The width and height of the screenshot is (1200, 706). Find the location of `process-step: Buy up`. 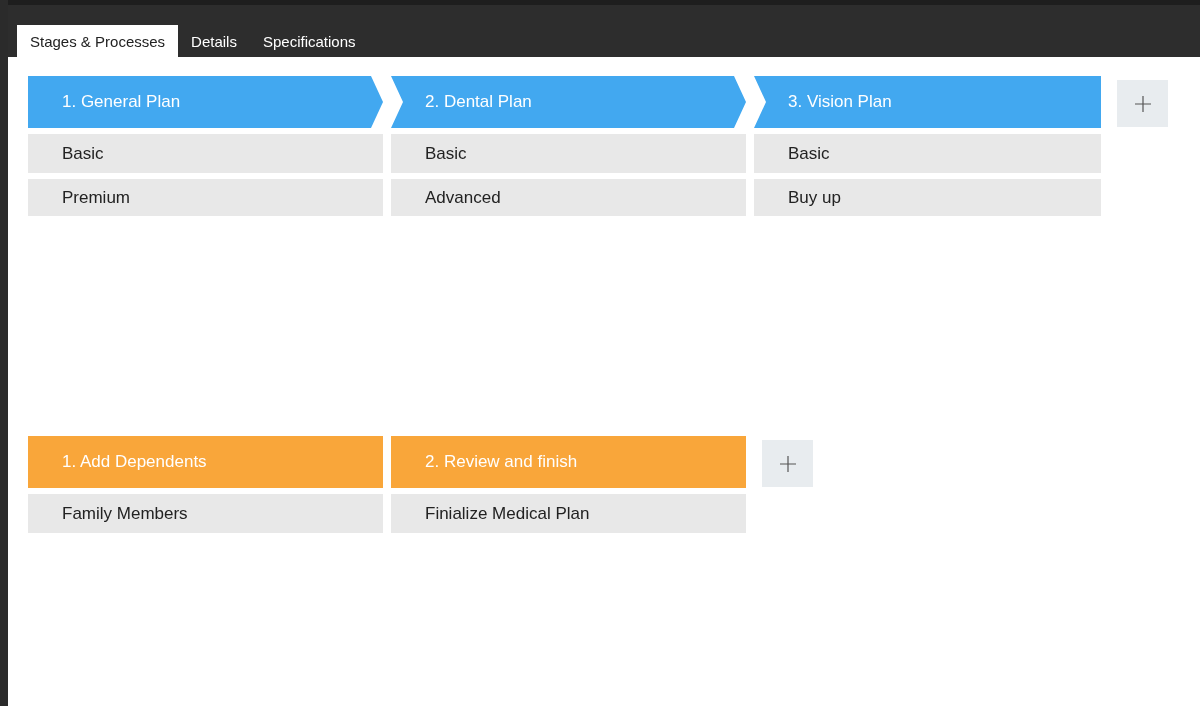

process-step: Buy up is located at coordinates (927, 197).